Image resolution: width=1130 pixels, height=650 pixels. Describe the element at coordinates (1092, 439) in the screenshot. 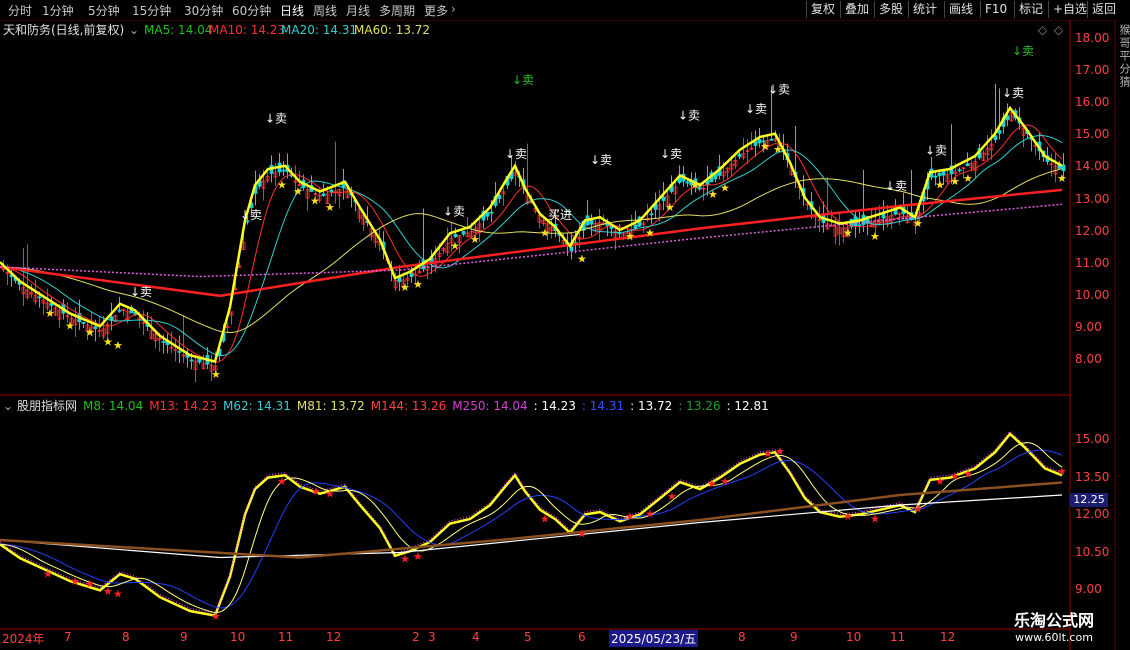

I see `y-tick-label: 15.00` at that location.